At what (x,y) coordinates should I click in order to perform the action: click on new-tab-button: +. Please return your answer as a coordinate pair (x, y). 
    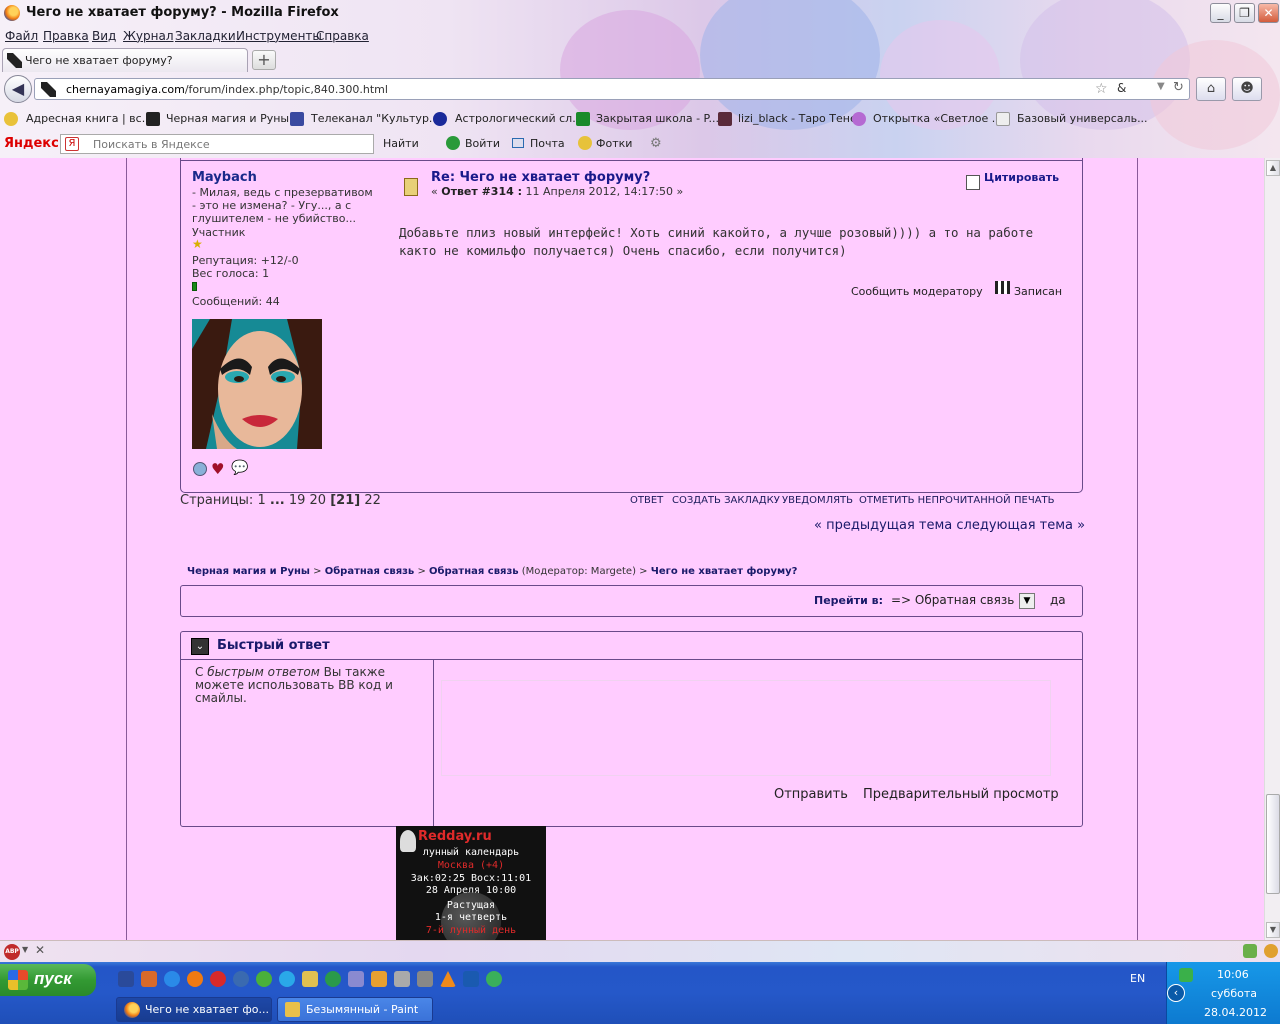
    Looking at the image, I should click on (264, 60).